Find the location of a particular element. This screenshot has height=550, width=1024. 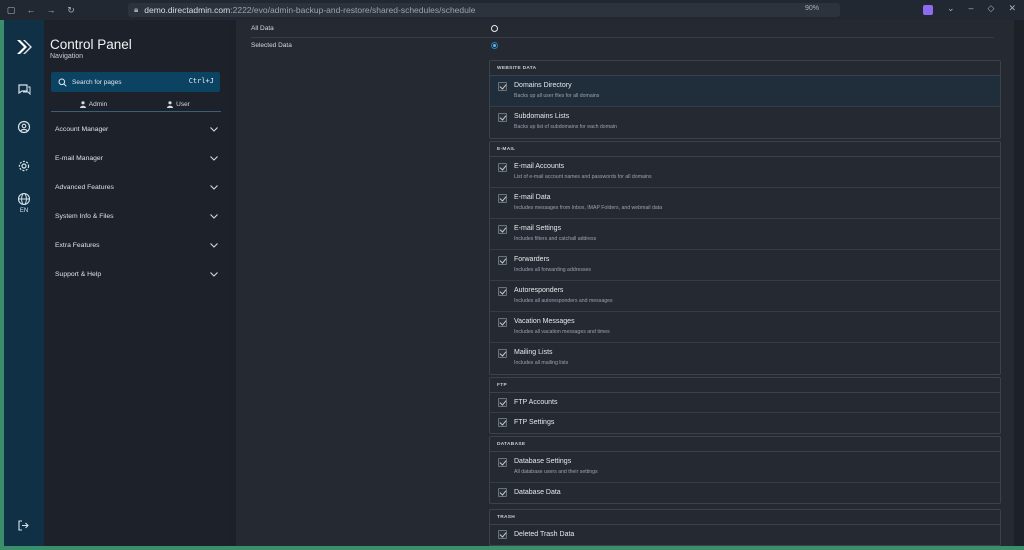

item-name: Domains Directory is located at coordinates (543, 85).